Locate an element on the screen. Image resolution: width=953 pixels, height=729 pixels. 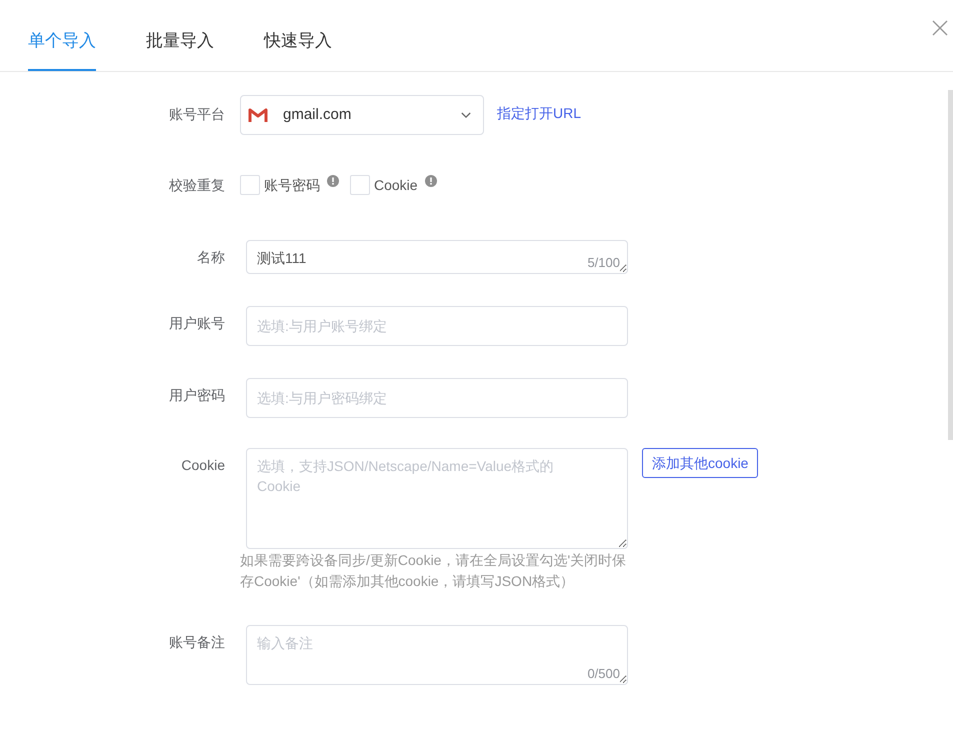
input-field: 选填:与用户密码绑定 is located at coordinates (437, 398).